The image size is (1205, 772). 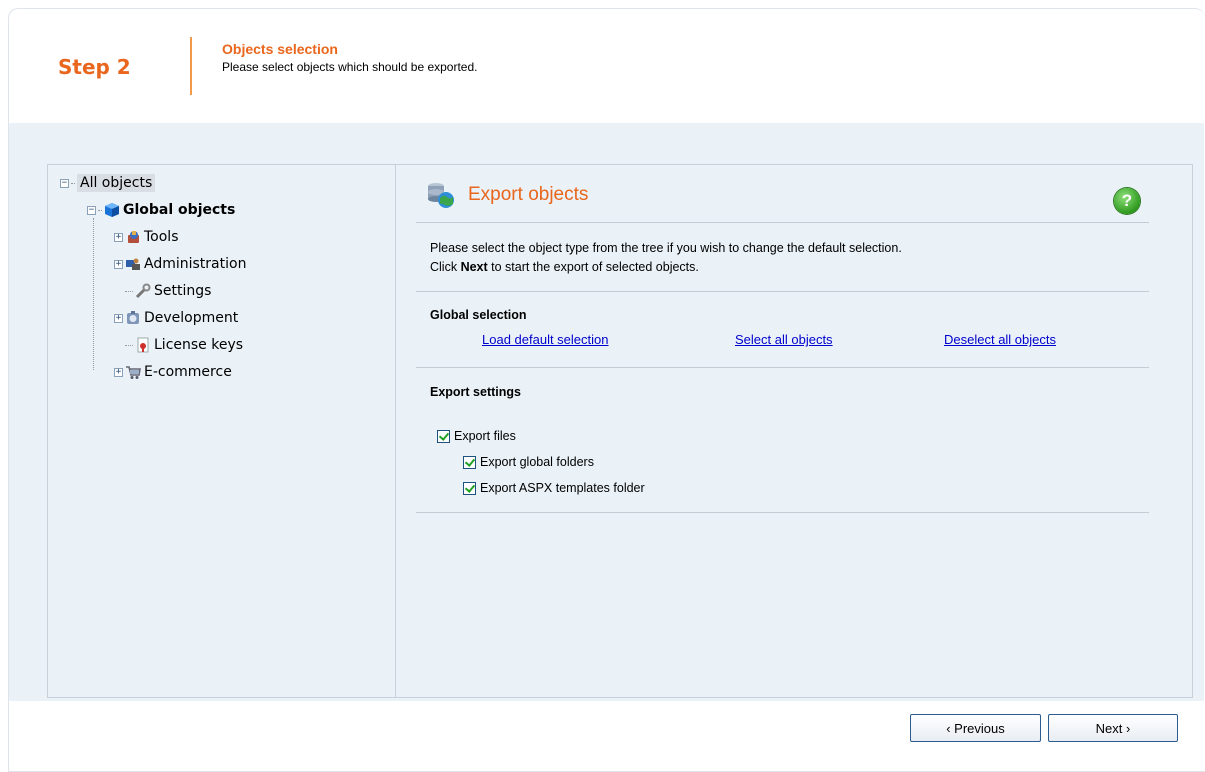 I want to click on tree-label-tools: Tools, so click(x=161, y=237).